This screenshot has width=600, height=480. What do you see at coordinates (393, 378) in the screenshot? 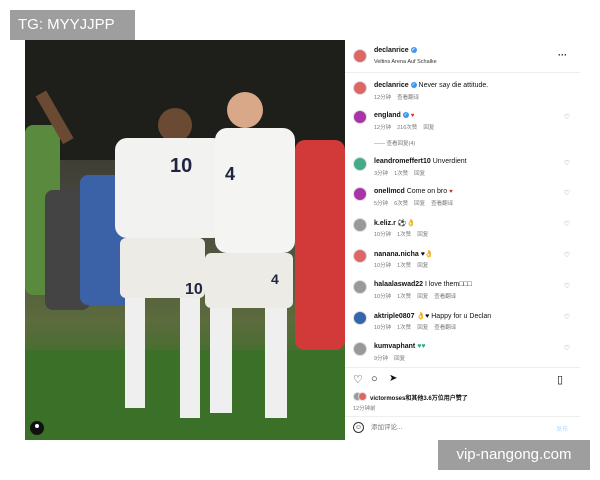
I see `share-icon: ➤` at bounding box center [393, 378].